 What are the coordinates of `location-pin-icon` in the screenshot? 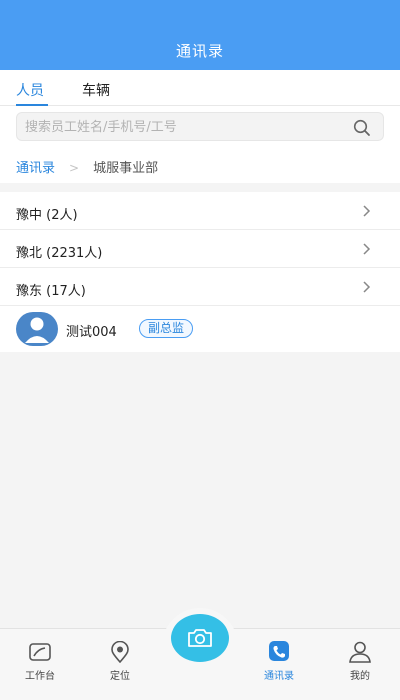 It's located at (120, 652).